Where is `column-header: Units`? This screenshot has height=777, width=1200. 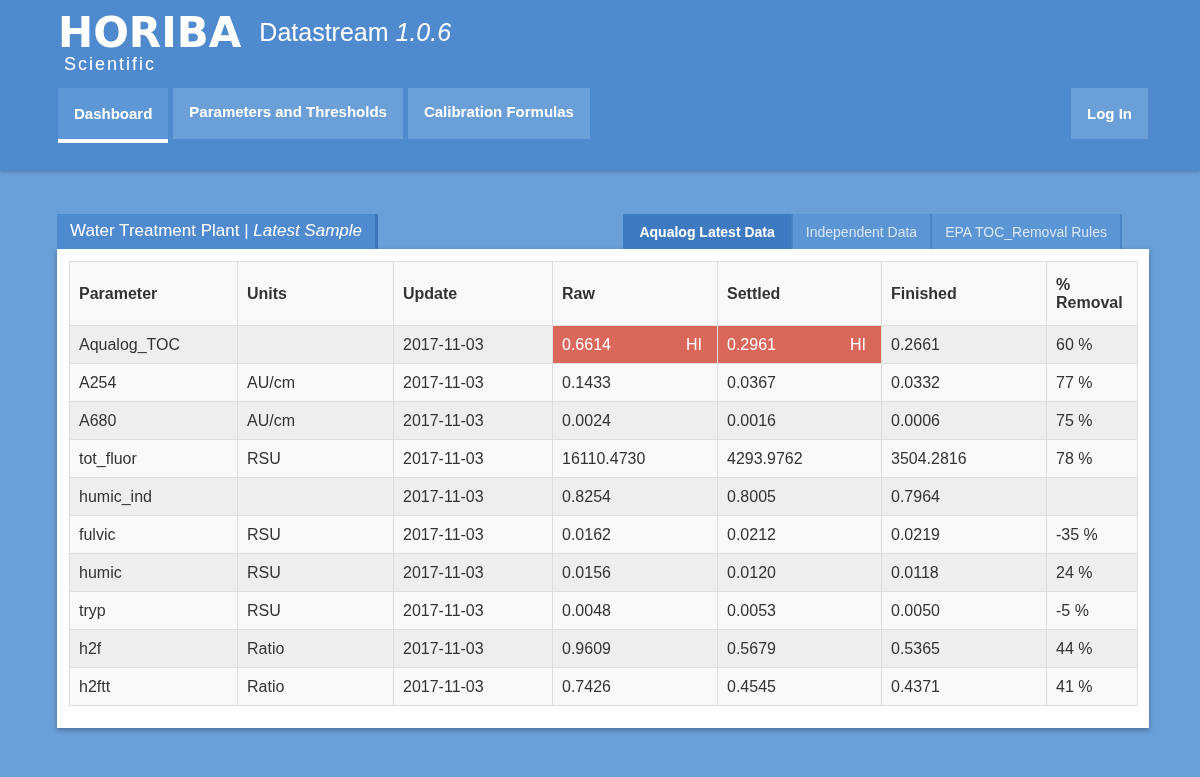 column-header: Units is located at coordinates (315, 293).